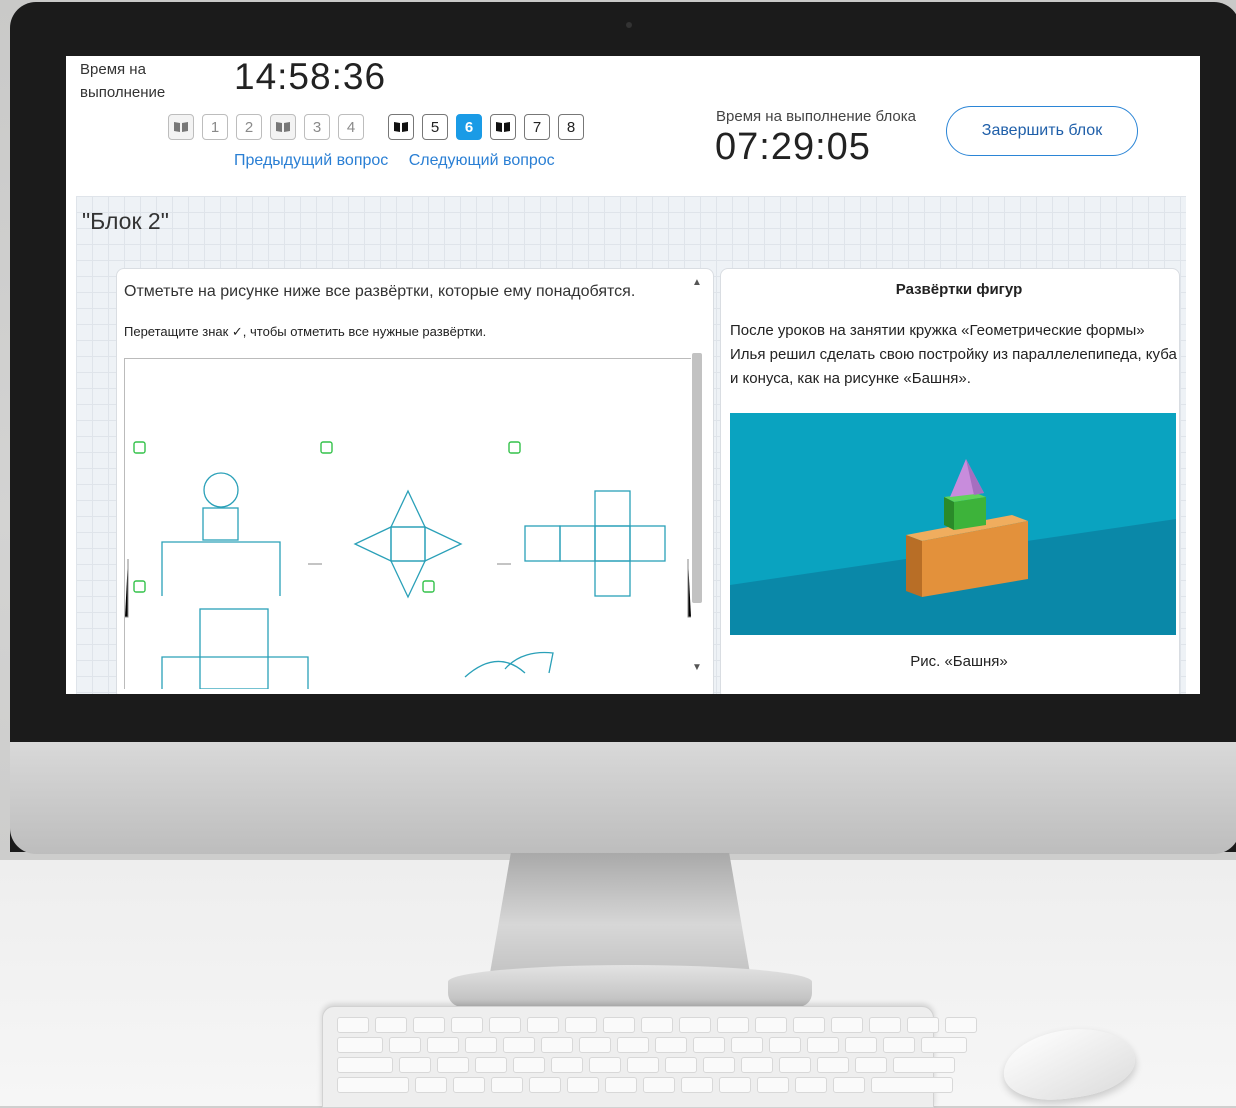 This screenshot has width=1236, height=1108. What do you see at coordinates (697, 282) in the screenshot?
I see `scroll-up-icon: ▲` at bounding box center [697, 282].